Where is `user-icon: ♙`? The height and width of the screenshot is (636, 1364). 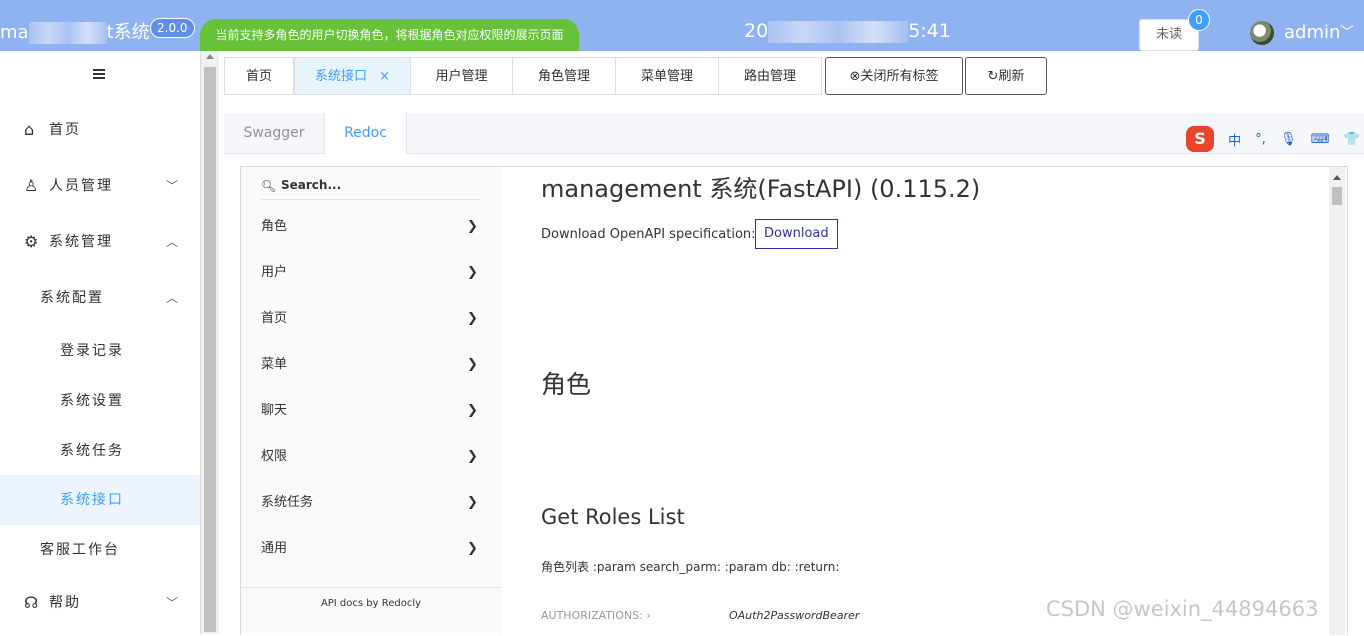 user-icon: ♙ is located at coordinates (32, 185).